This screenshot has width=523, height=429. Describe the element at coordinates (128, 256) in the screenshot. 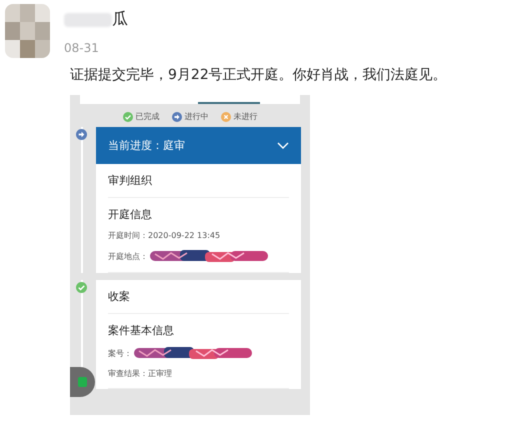

I see `field-label: 开庭地点：` at that location.